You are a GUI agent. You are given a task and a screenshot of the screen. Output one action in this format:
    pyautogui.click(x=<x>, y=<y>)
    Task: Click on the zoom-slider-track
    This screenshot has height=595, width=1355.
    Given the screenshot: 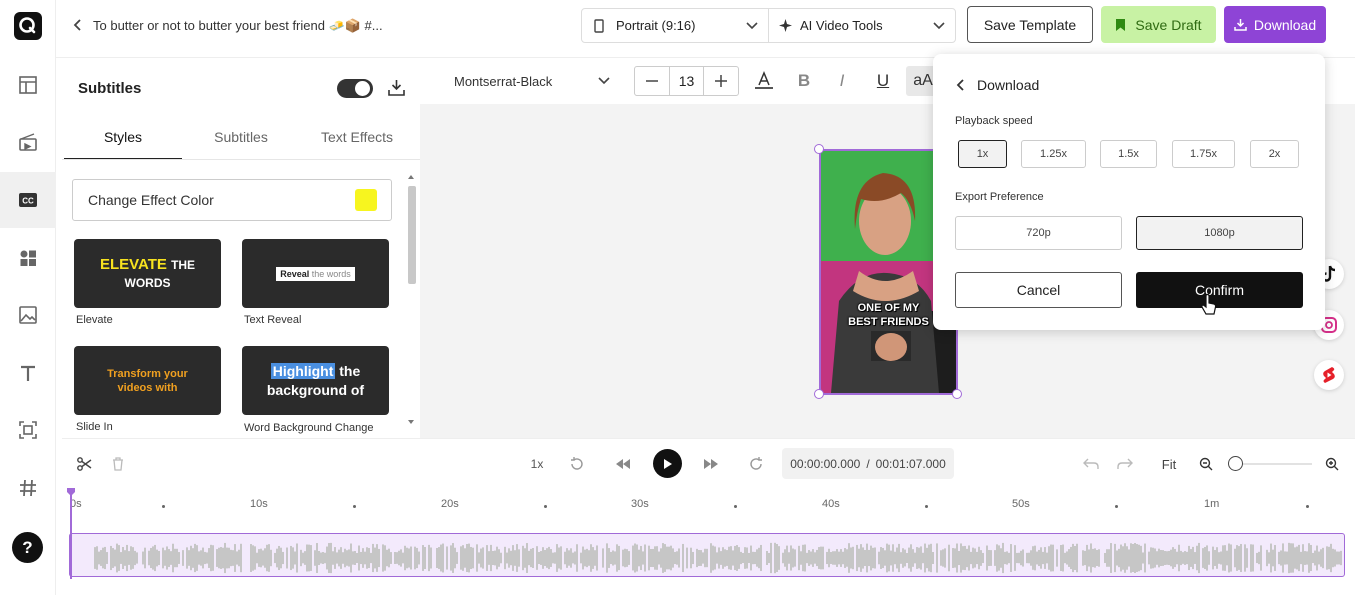 What is the action you would take?
    pyautogui.click(x=1277, y=464)
    